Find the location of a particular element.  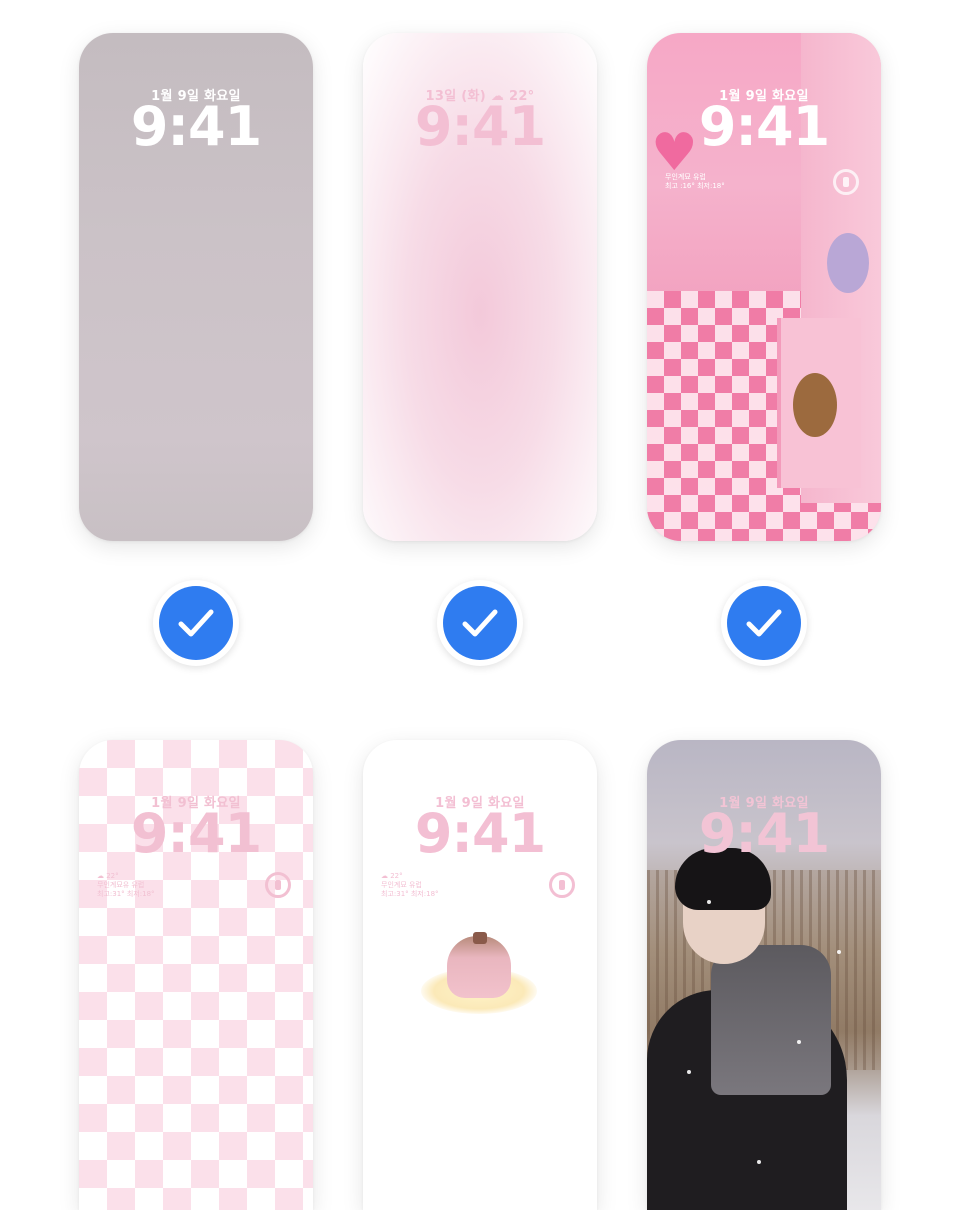

wallpaper-card-6: 1월 9일 화요일 9:41 is located at coordinates (764, 975).